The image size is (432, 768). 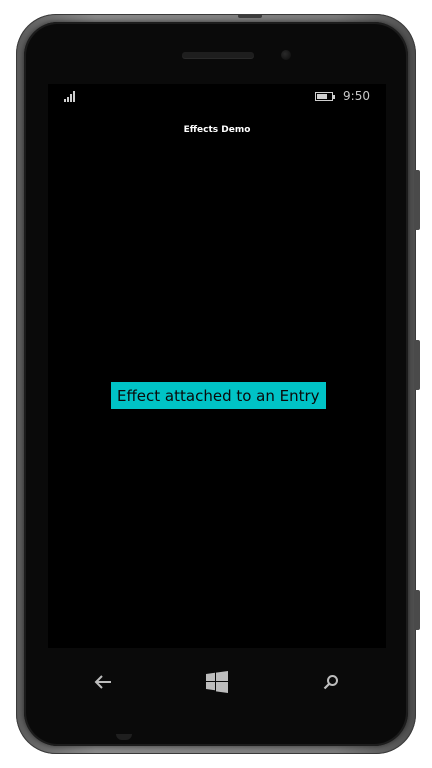 What do you see at coordinates (217, 96) in the screenshot?
I see `status-bar: 9:50` at bounding box center [217, 96].